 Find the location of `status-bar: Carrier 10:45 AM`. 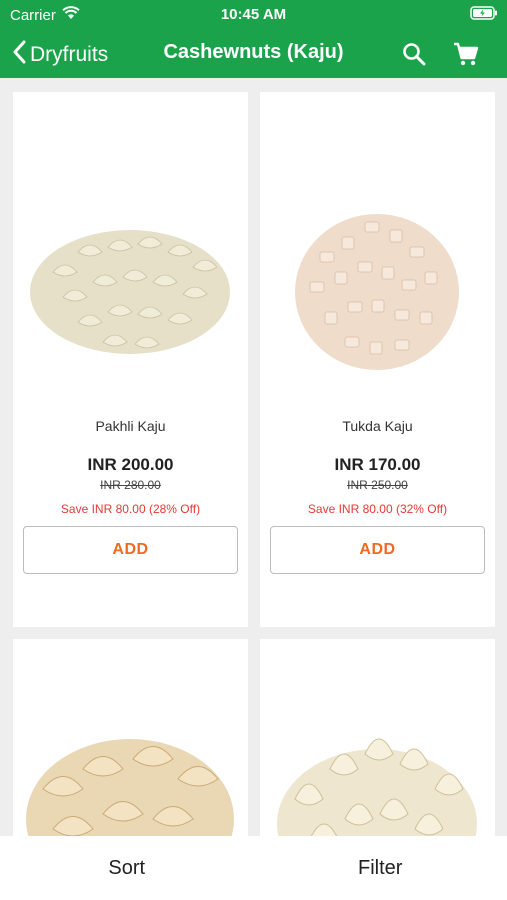

status-bar: Carrier 10:45 AM is located at coordinates (253, 15).